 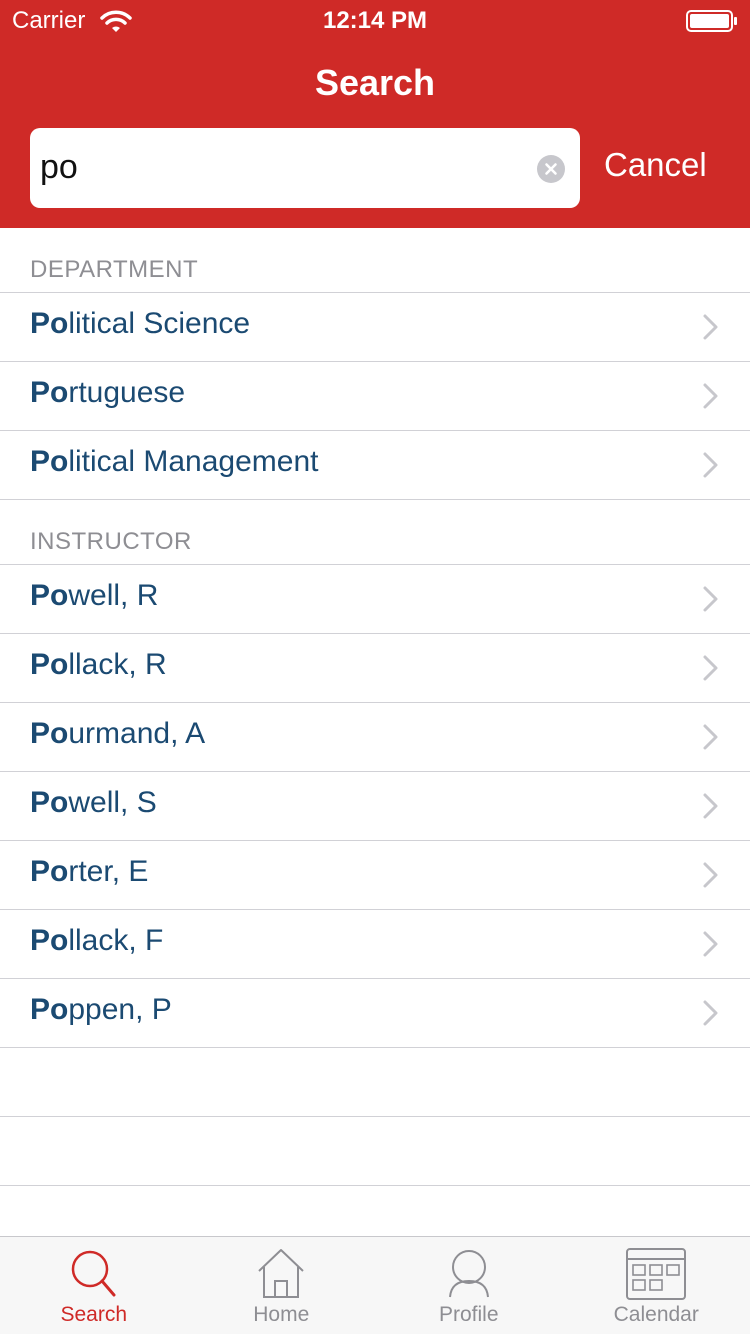 What do you see at coordinates (59, 167) in the screenshot?
I see `search-input-value: po` at bounding box center [59, 167].